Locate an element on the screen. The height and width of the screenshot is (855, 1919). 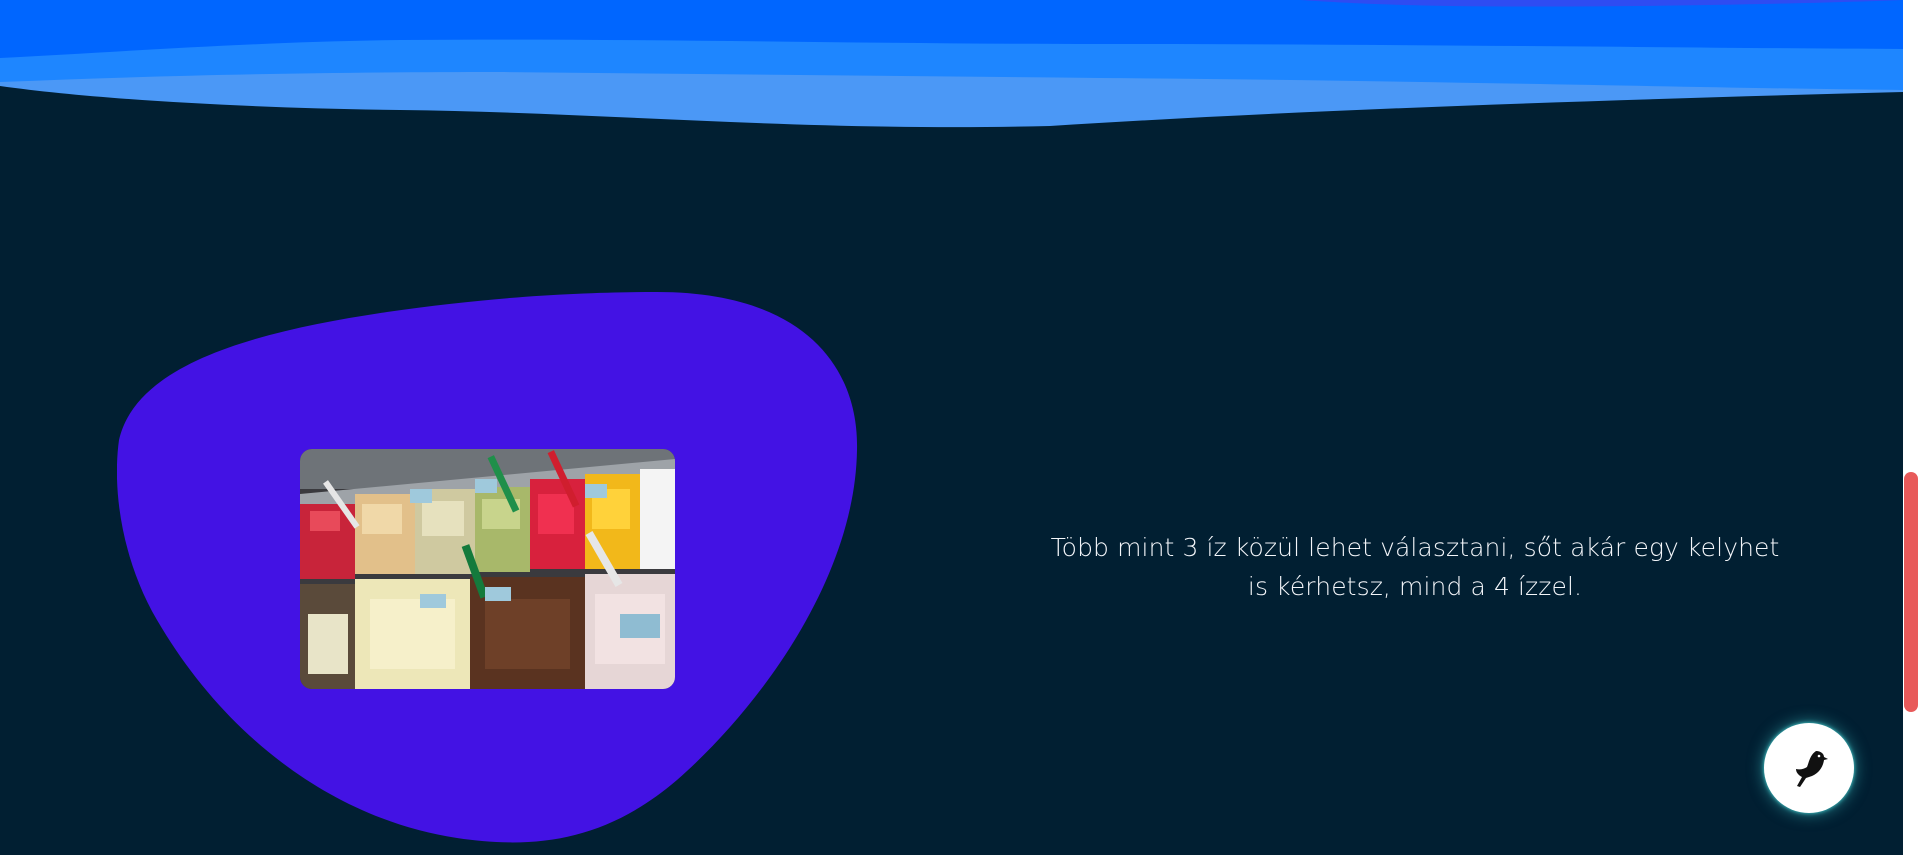
bird-icon is located at coordinates (1812, 769).